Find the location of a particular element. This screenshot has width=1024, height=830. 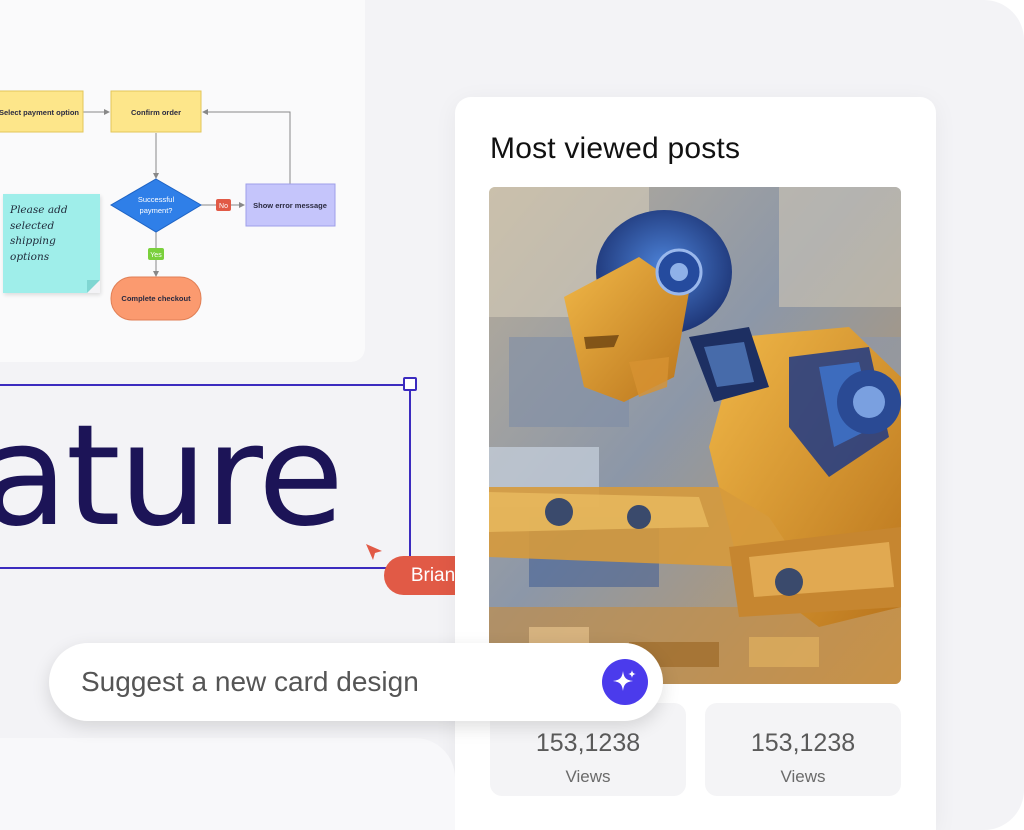

node-select-payment-label: Select payment option is located at coordinates (39, 112).